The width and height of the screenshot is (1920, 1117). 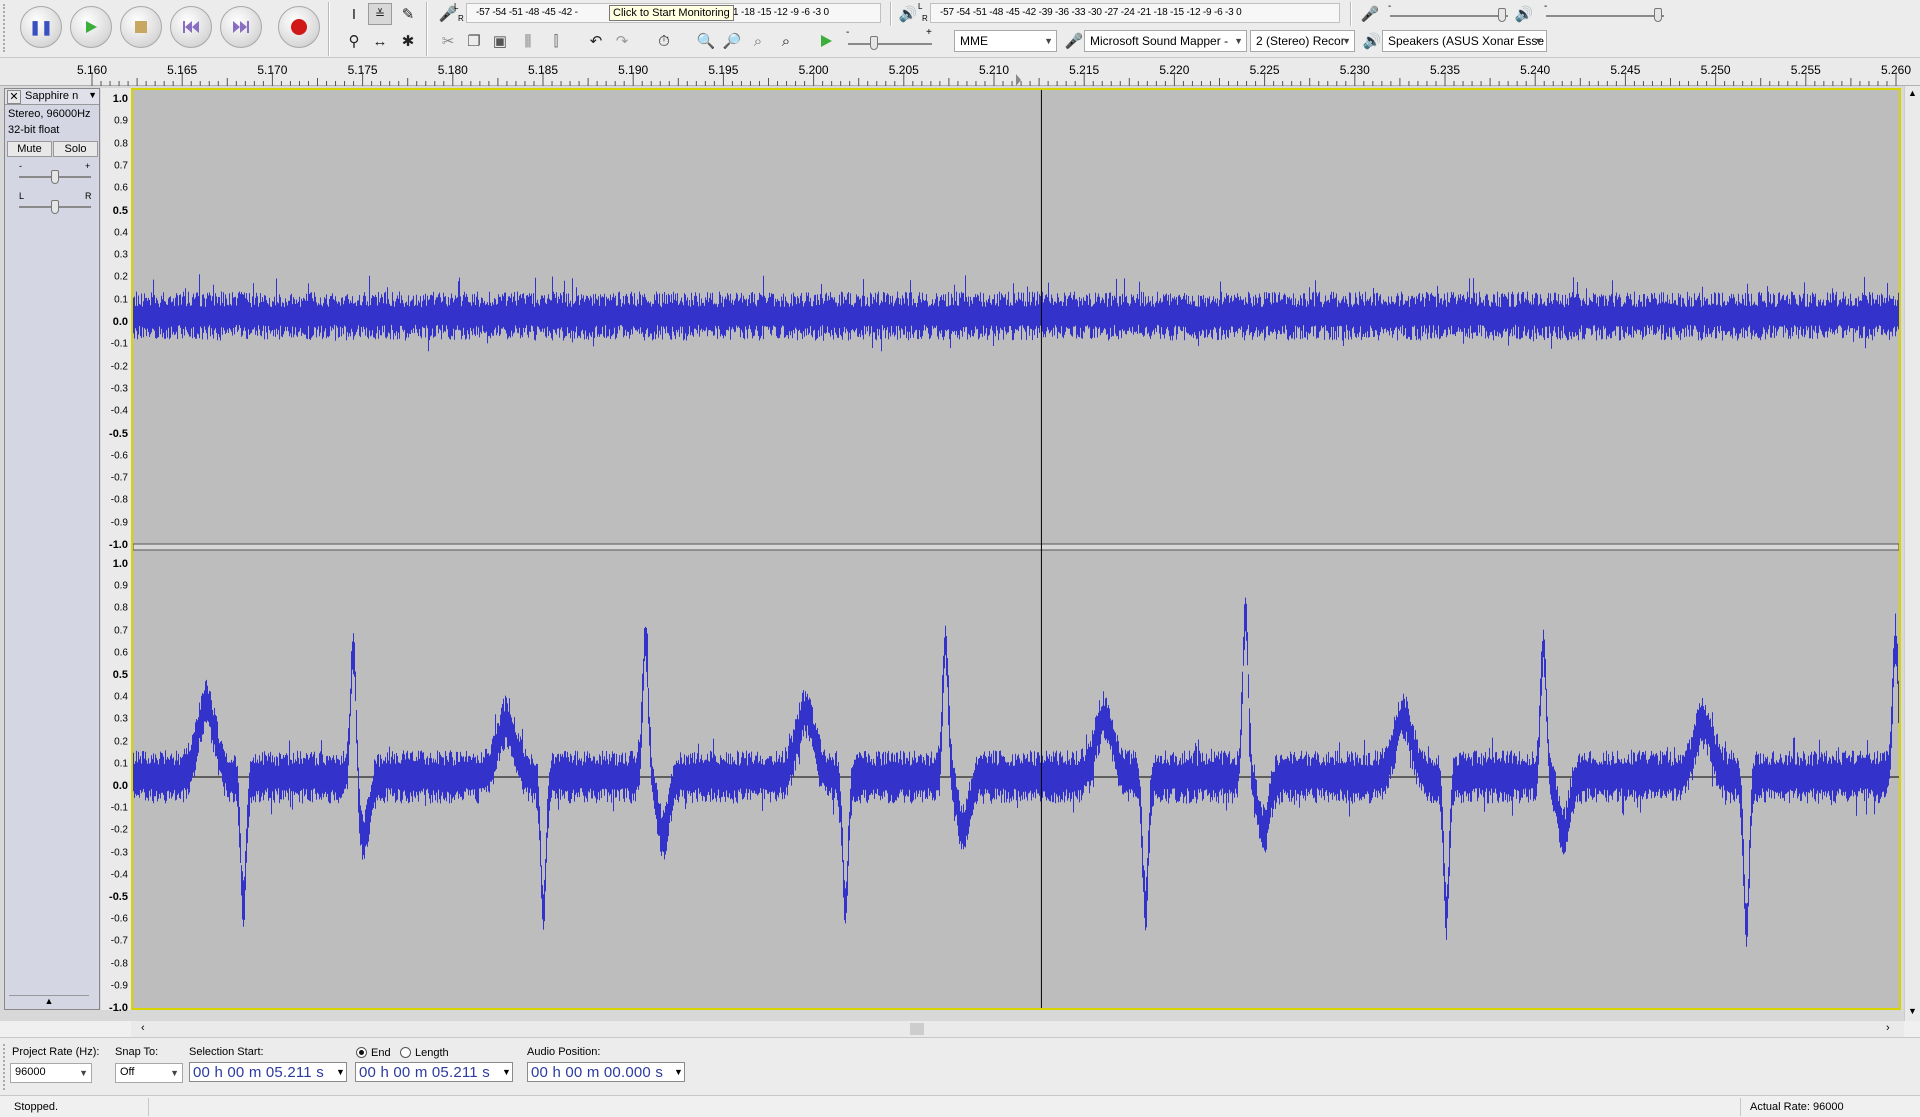 I want to click on collapse-track-button: ▲, so click(x=49, y=1001).